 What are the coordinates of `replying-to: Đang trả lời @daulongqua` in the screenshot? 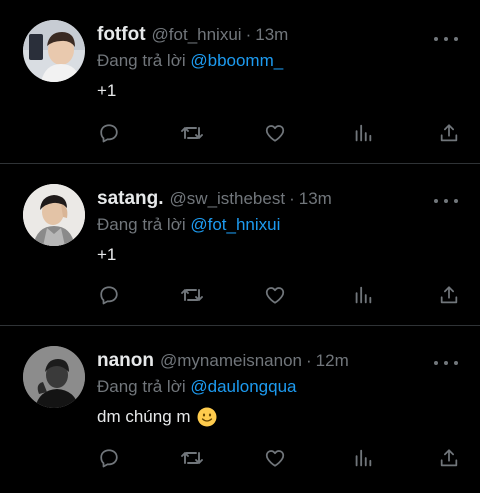 It's located at (279, 387).